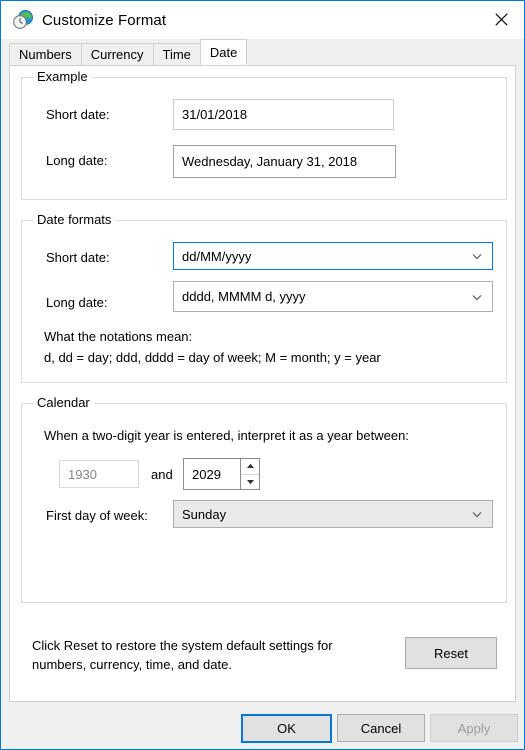  Describe the element at coordinates (77, 302) in the screenshot. I see `long-date-format-label: Long date:` at that location.